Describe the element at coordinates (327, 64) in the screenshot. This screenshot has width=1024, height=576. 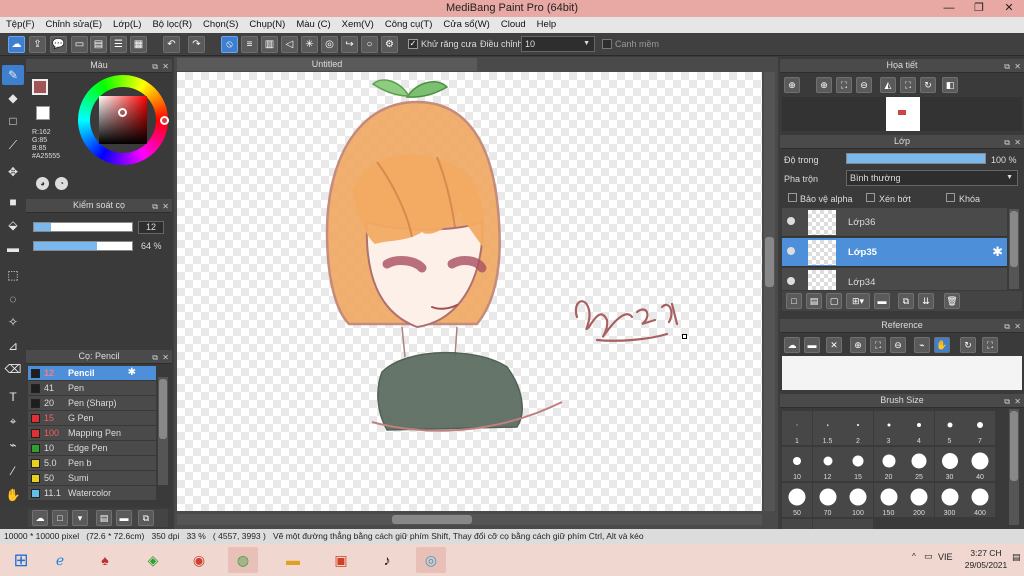
I see `canvas-tab: Untitled` at that location.